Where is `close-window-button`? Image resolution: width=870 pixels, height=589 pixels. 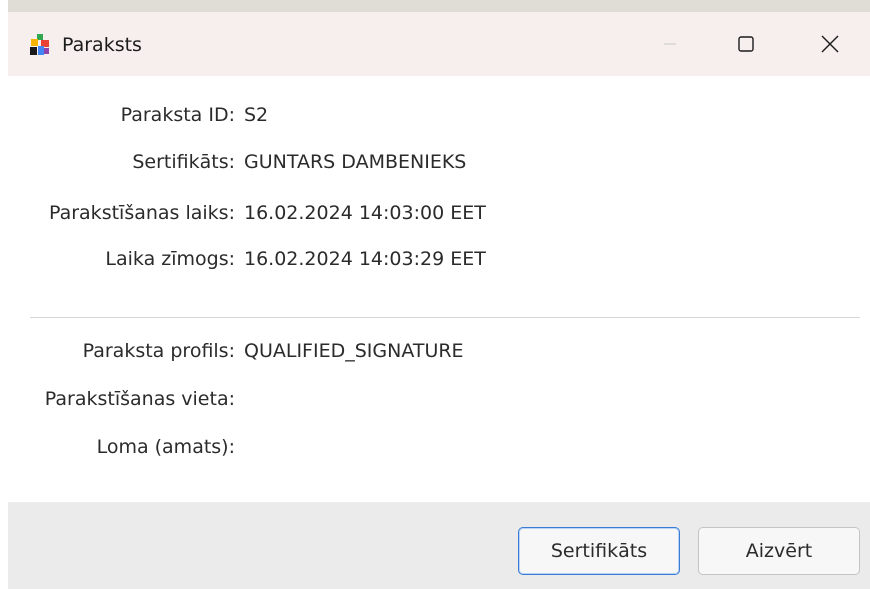
close-window-button is located at coordinates (830, 44).